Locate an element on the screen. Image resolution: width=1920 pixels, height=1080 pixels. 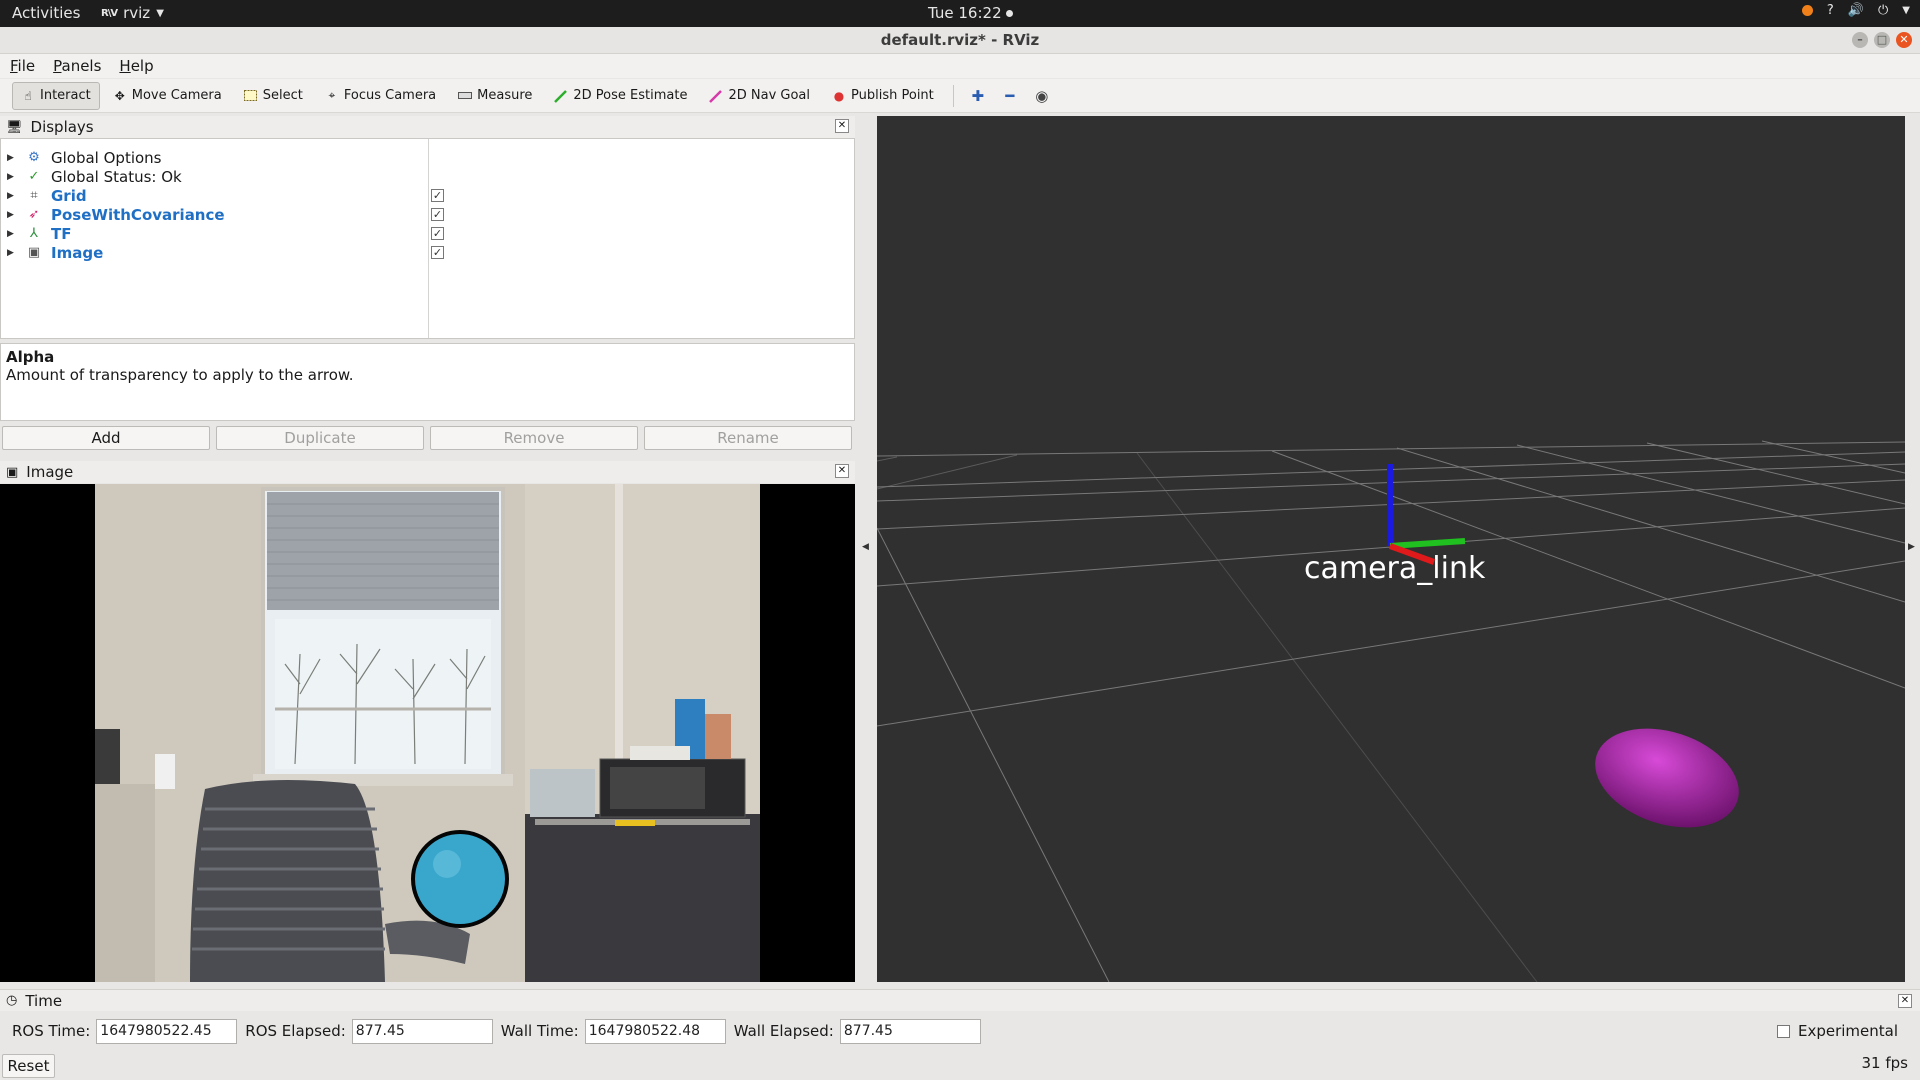
gnome-top-bar: Activities R\V rviz ▼ Tue 16:22 ? 🔊 ⏻ ▼ is located at coordinates (960, 13).